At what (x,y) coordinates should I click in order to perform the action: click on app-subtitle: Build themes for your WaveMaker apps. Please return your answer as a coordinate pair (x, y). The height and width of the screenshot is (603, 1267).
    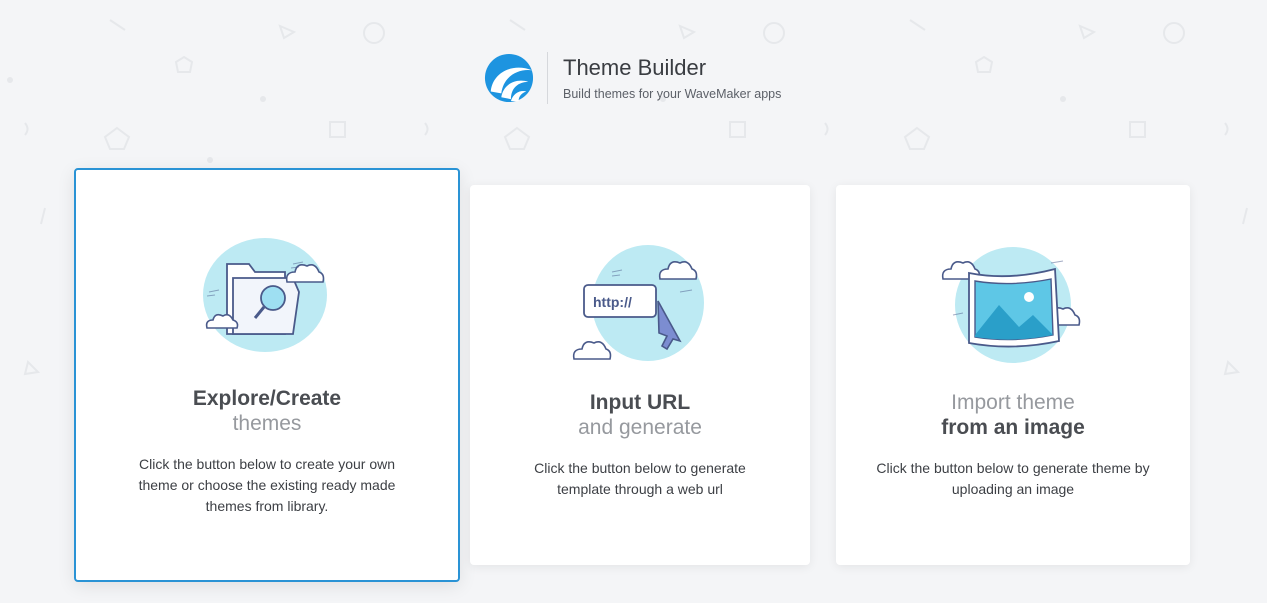
    Looking at the image, I should click on (672, 94).